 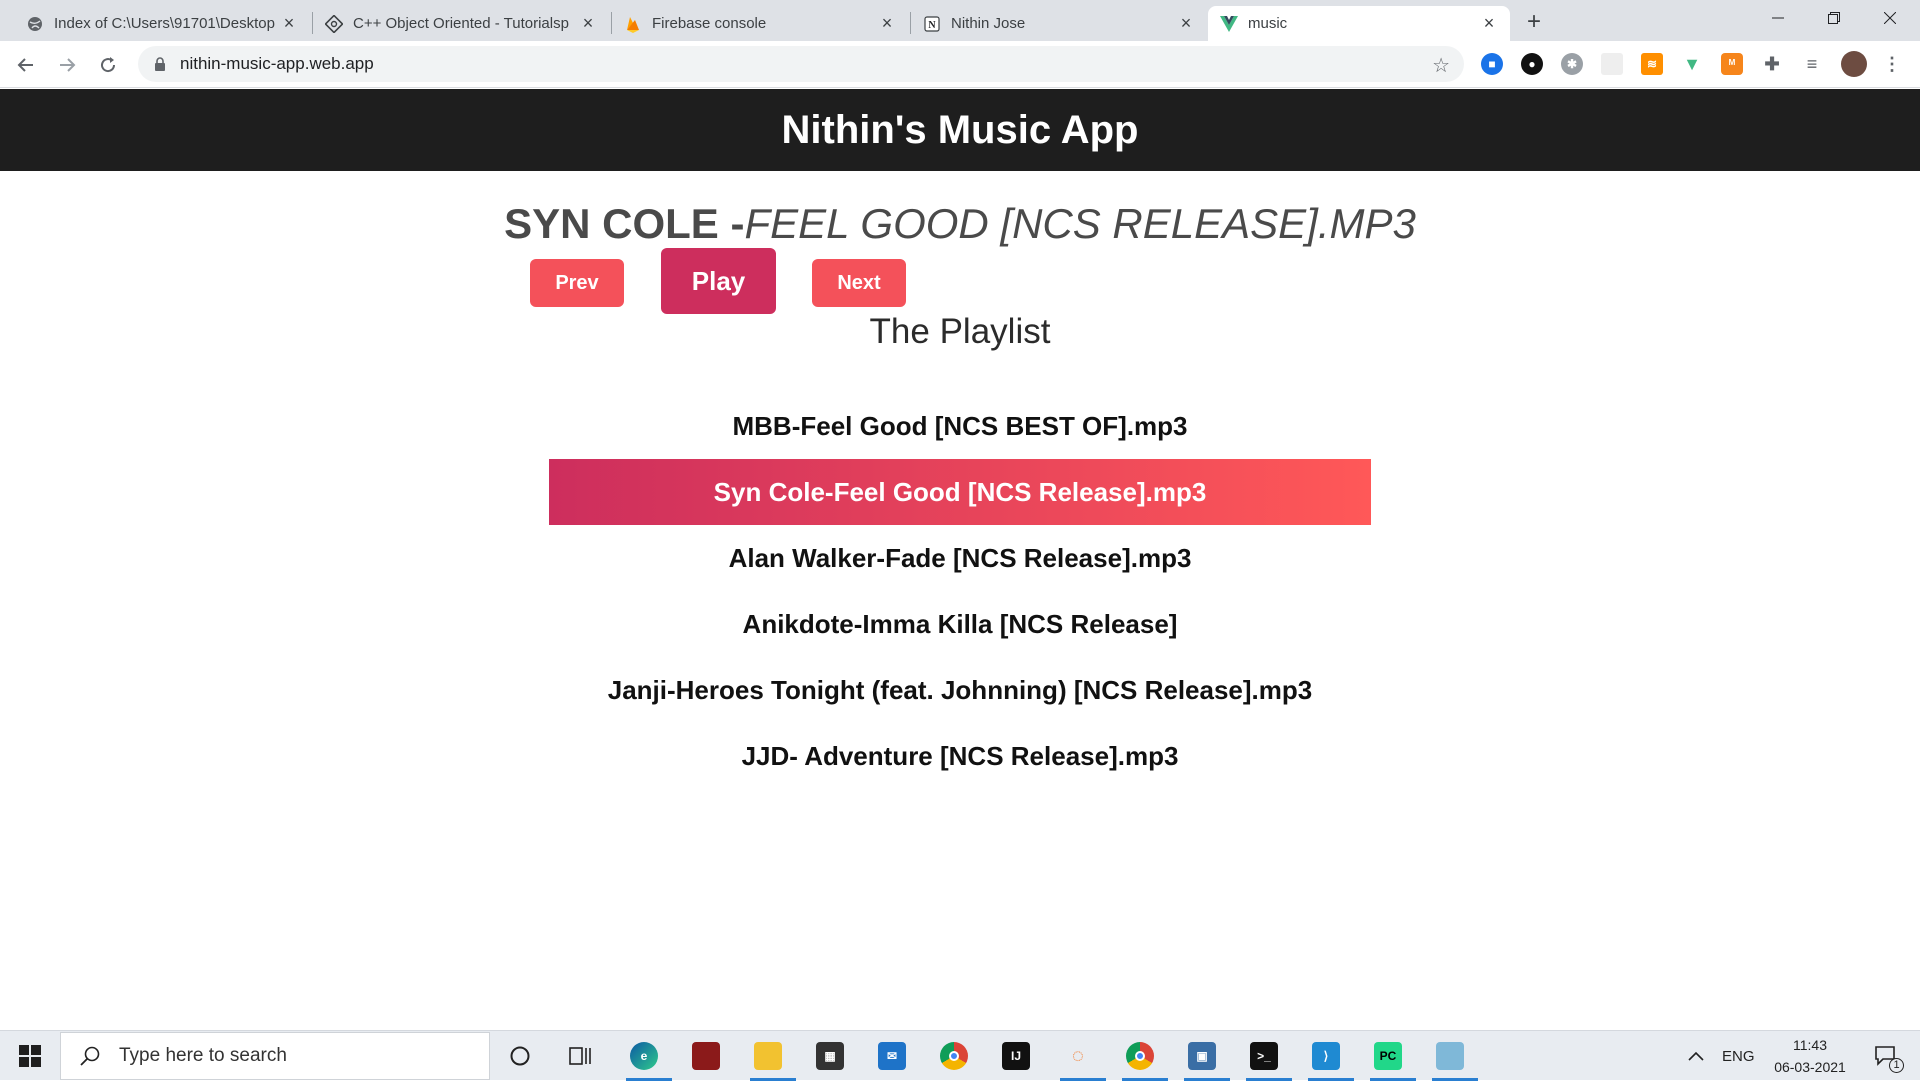 I want to click on task-view-icon, so click(x=580, y=1056).